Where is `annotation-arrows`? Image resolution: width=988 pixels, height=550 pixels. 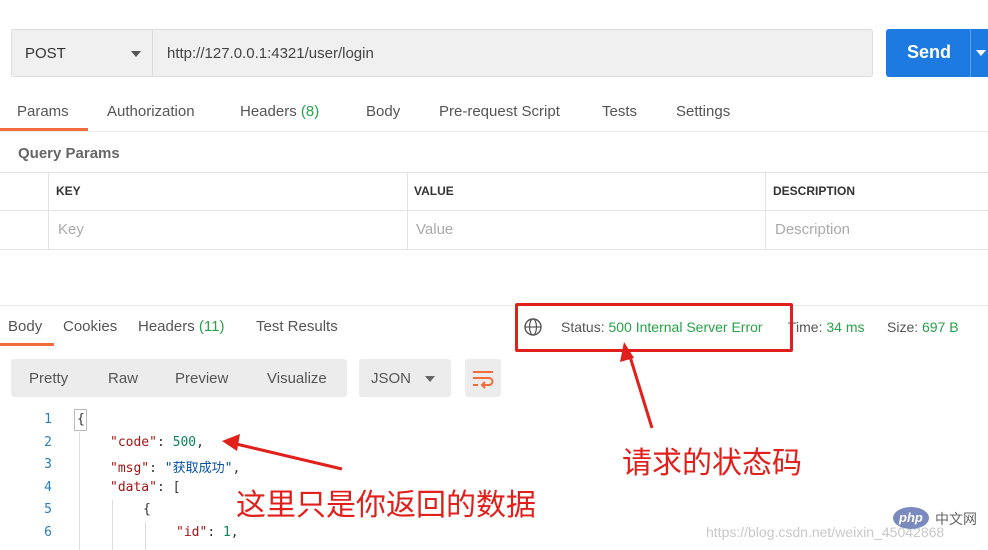
annotation-arrows is located at coordinates (438, 406).